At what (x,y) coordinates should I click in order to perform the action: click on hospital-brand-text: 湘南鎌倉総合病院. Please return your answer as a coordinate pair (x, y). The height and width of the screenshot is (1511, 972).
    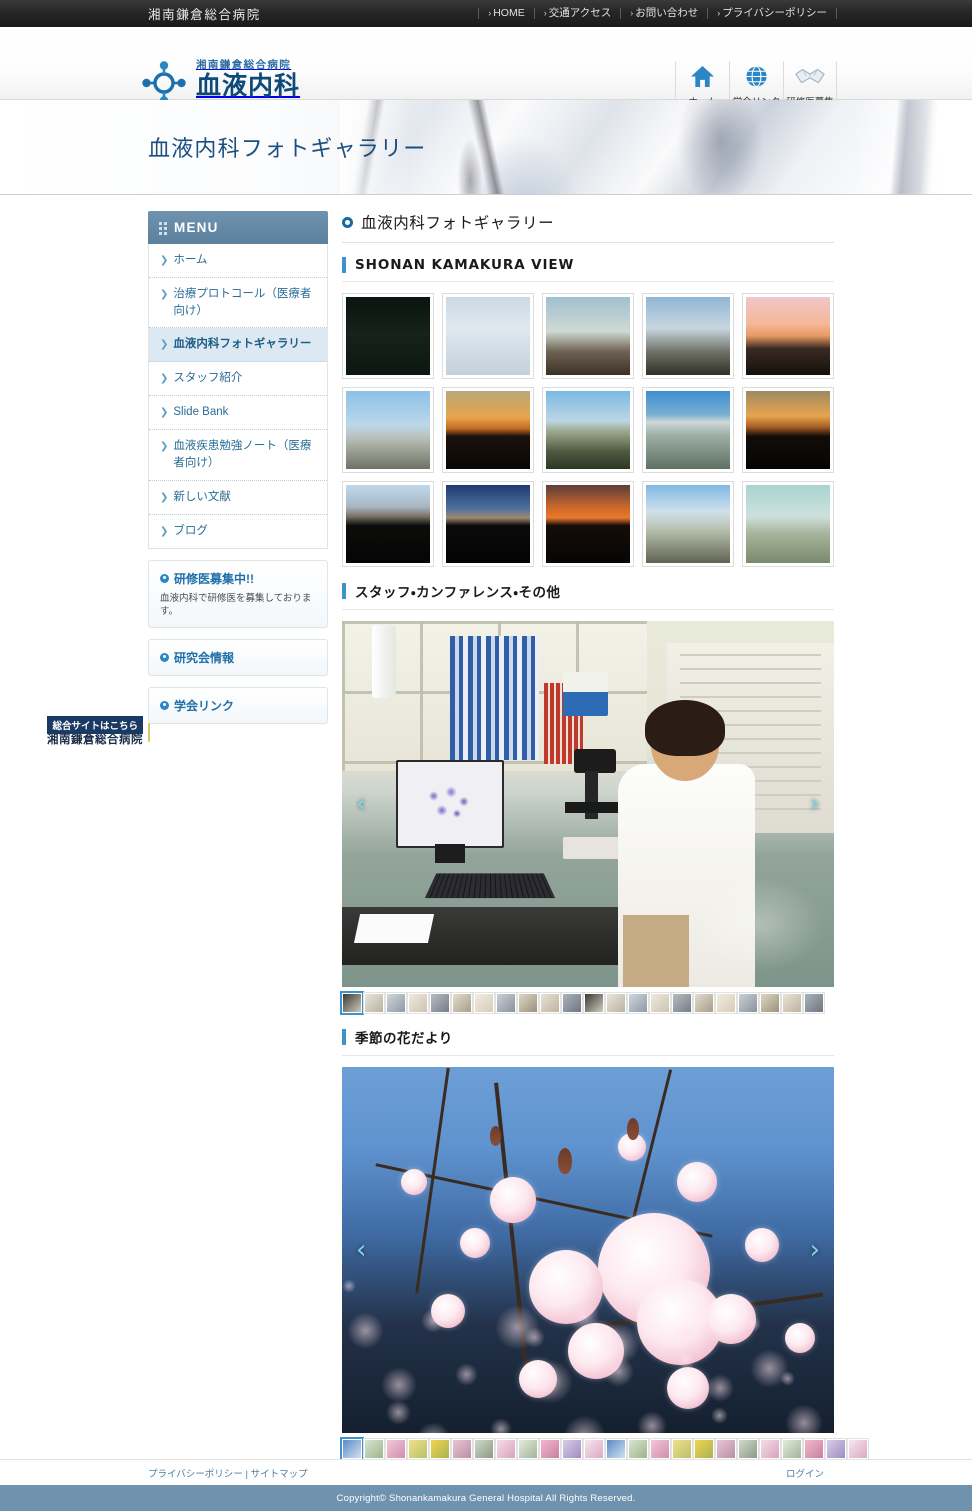
    Looking at the image, I should click on (204, 15).